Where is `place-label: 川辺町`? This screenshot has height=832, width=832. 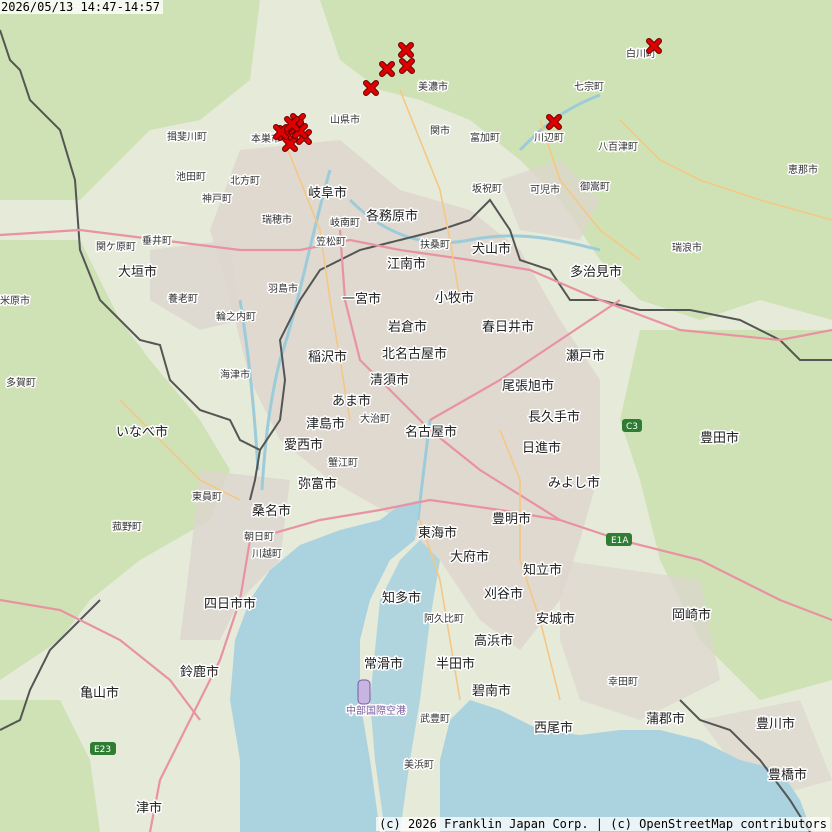 place-label: 川辺町 is located at coordinates (549, 138).